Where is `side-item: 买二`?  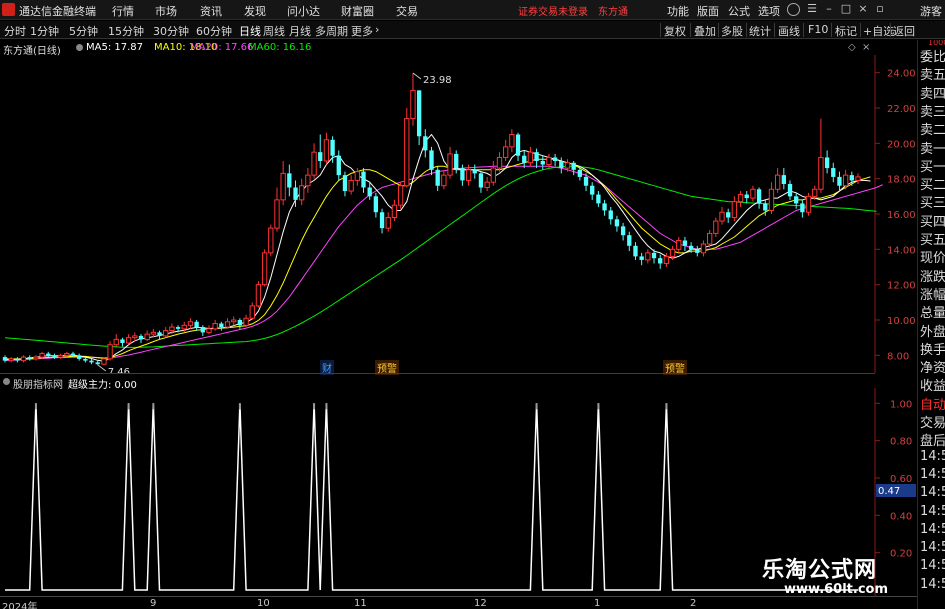
side-item: 买二 is located at coordinates (932, 183).